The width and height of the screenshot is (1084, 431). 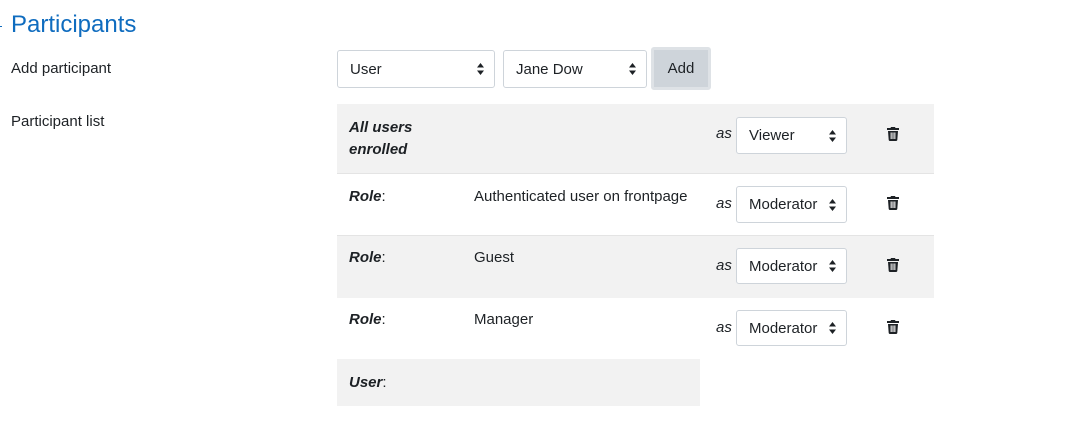 What do you see at coordinates (61, 68) in the screenshot?
I see `add-participant-label: Add participant` at bounding box center [61, 68].